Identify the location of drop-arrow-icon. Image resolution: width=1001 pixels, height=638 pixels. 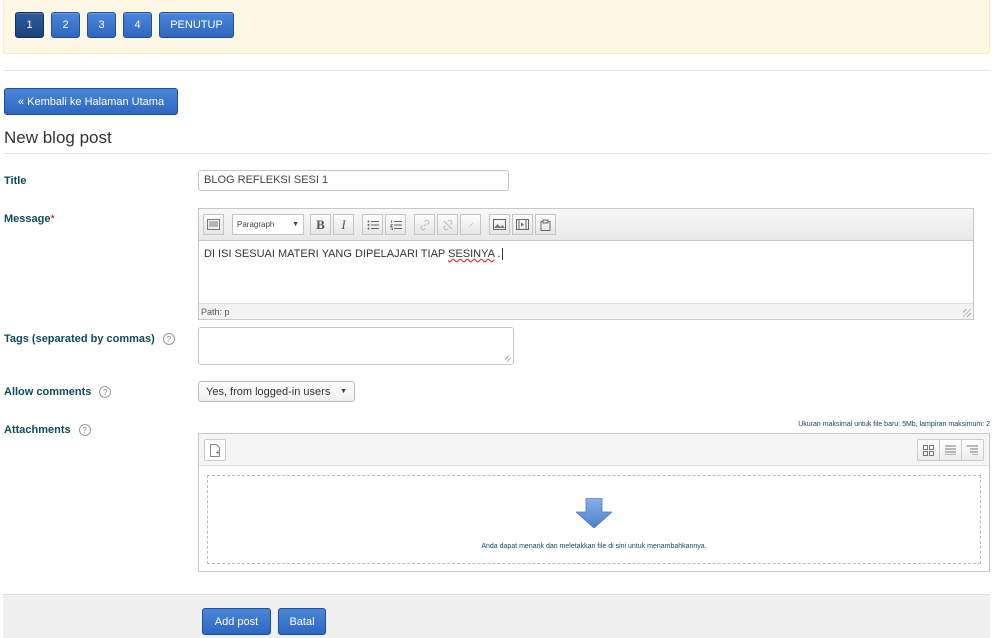
(594, 513).